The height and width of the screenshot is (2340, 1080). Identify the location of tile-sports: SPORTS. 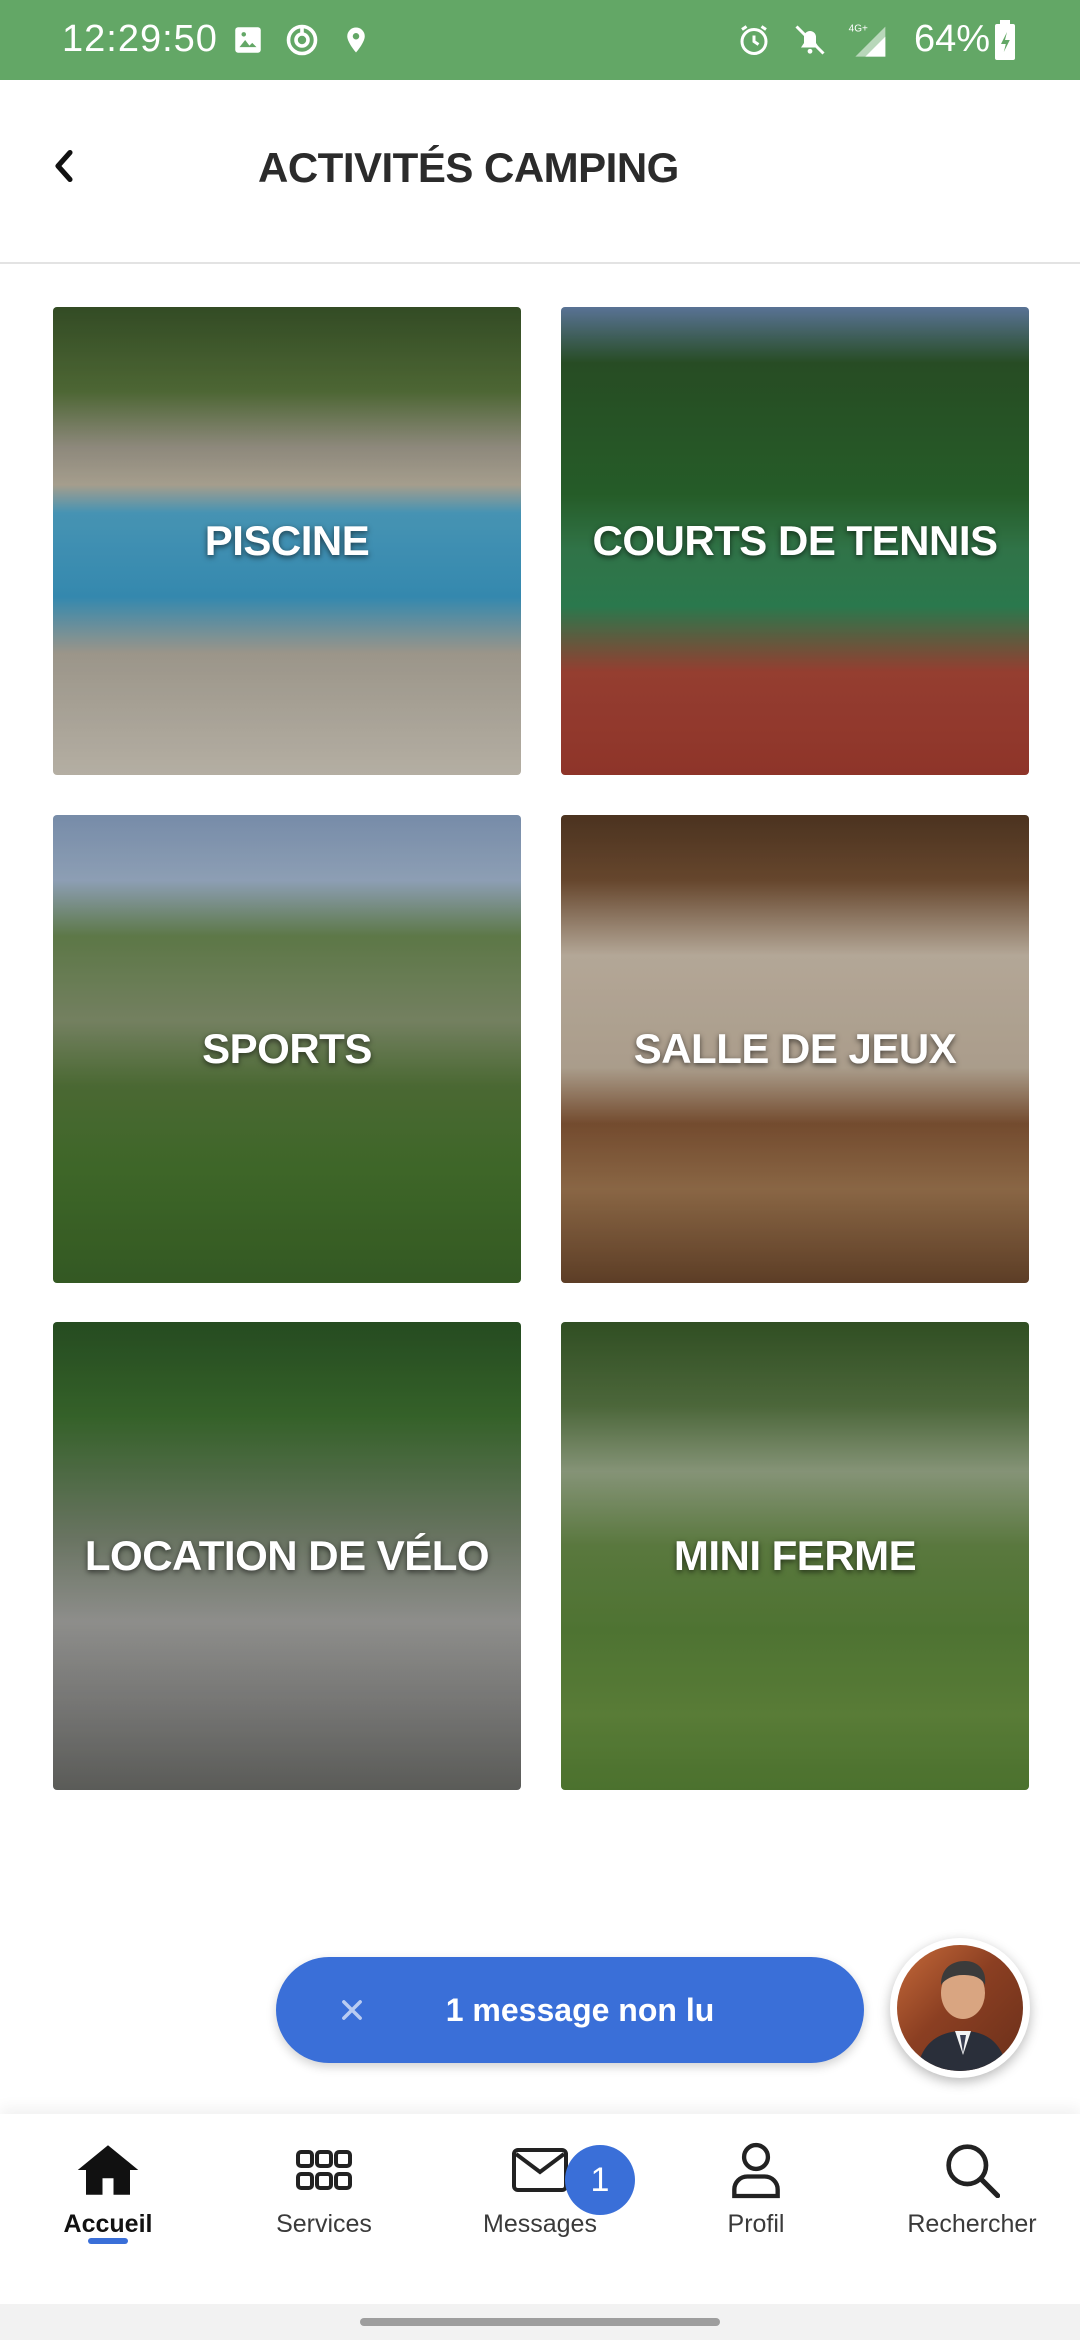
(287, 1049).